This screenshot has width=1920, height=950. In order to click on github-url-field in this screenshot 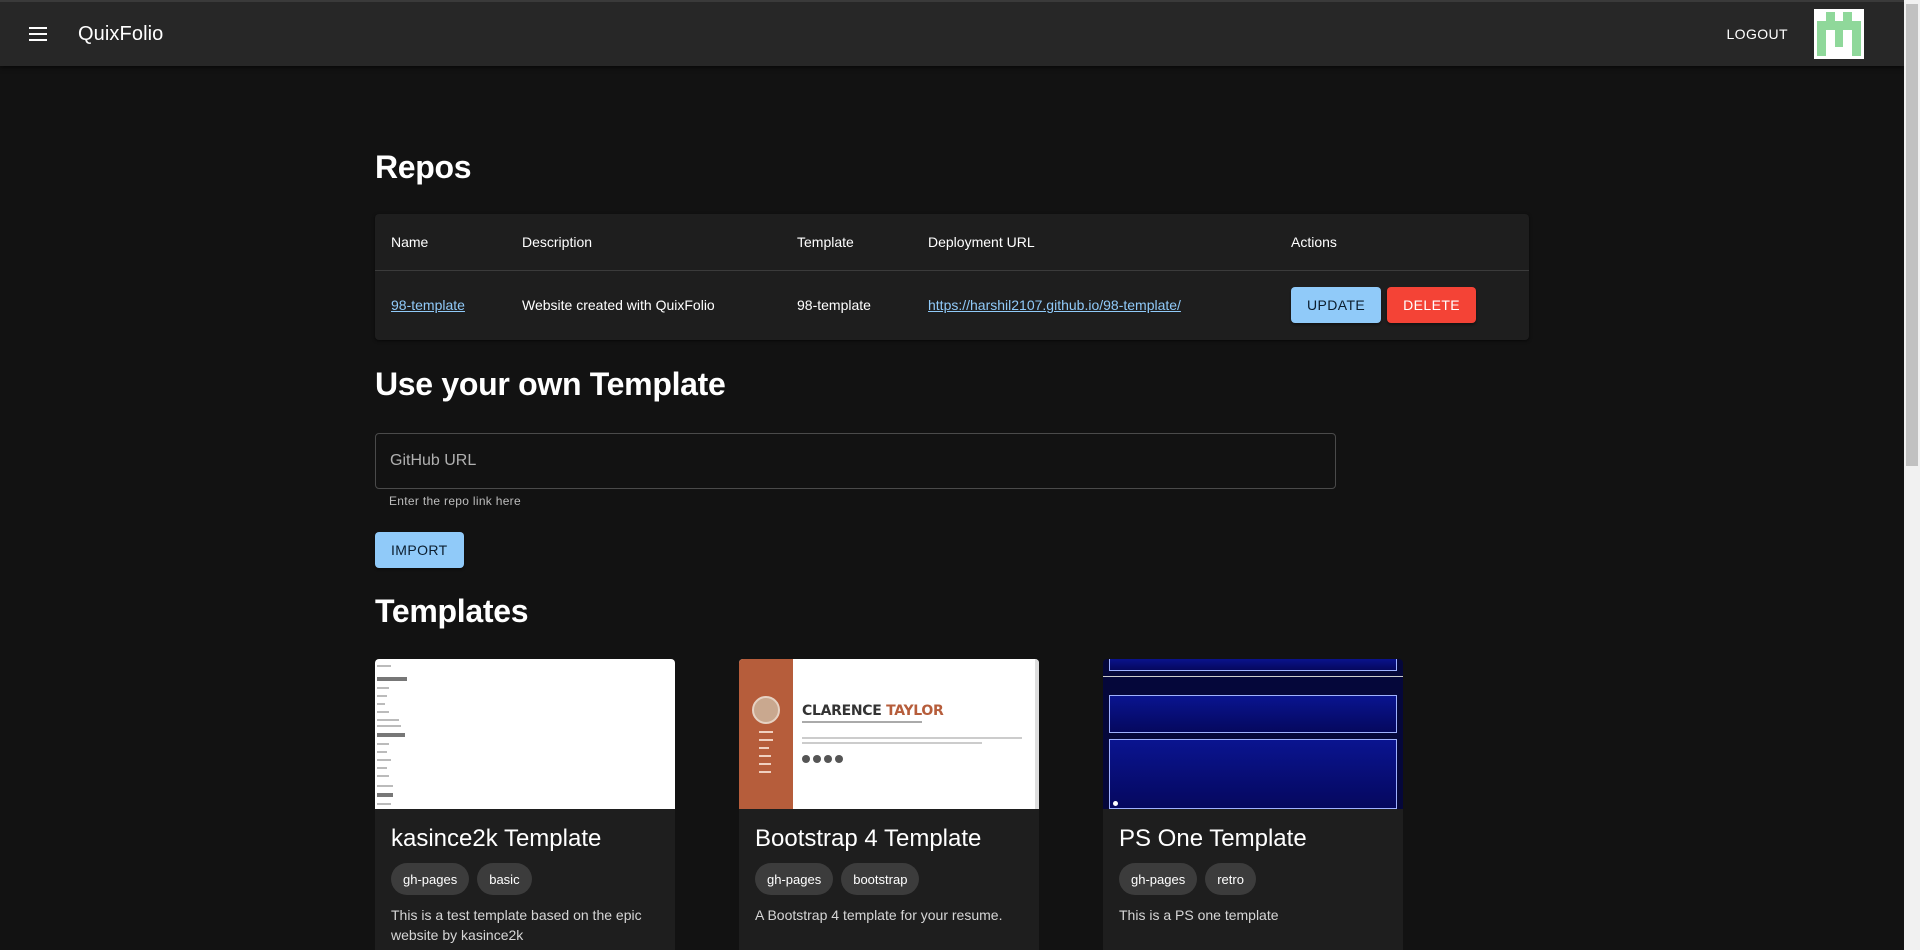, I will do `click(855, 461)`.